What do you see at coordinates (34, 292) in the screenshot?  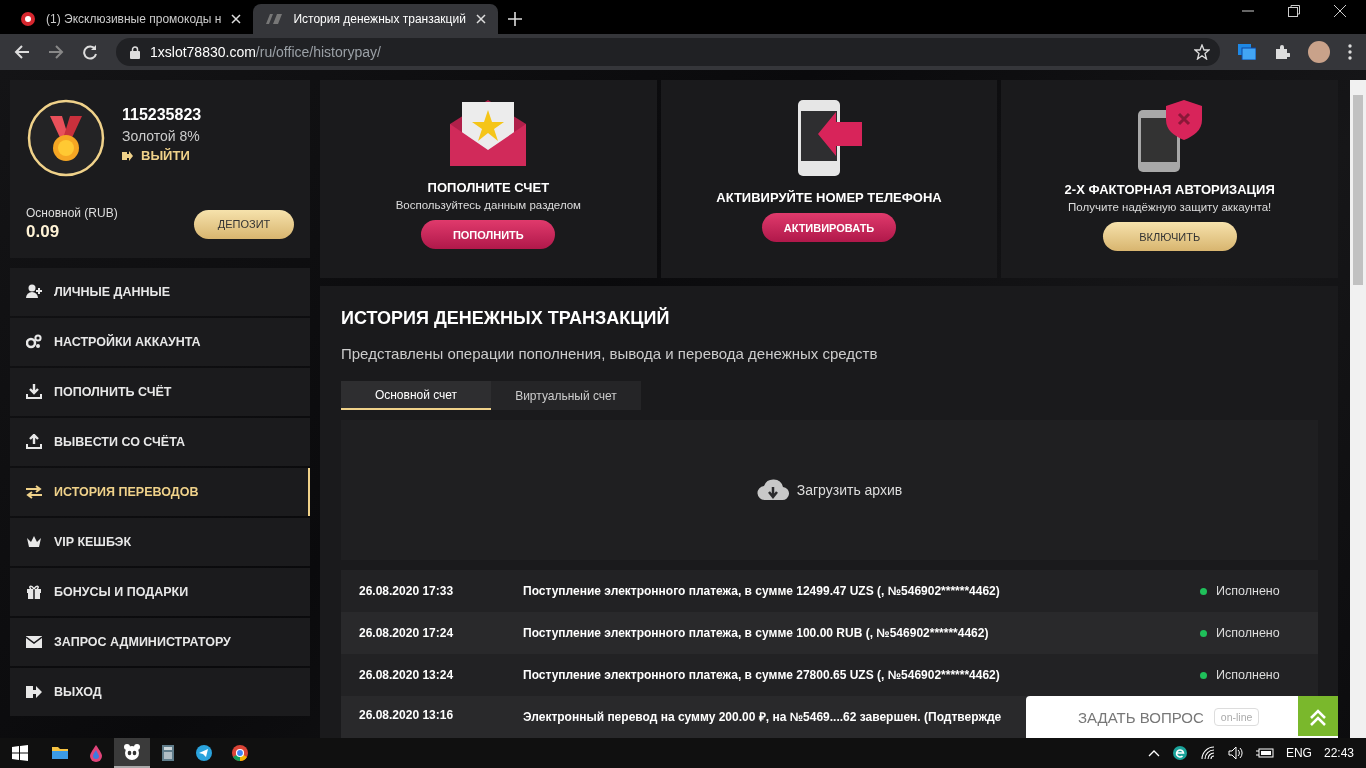 I see `user-plus-icon` at bounding box center [34, 292].